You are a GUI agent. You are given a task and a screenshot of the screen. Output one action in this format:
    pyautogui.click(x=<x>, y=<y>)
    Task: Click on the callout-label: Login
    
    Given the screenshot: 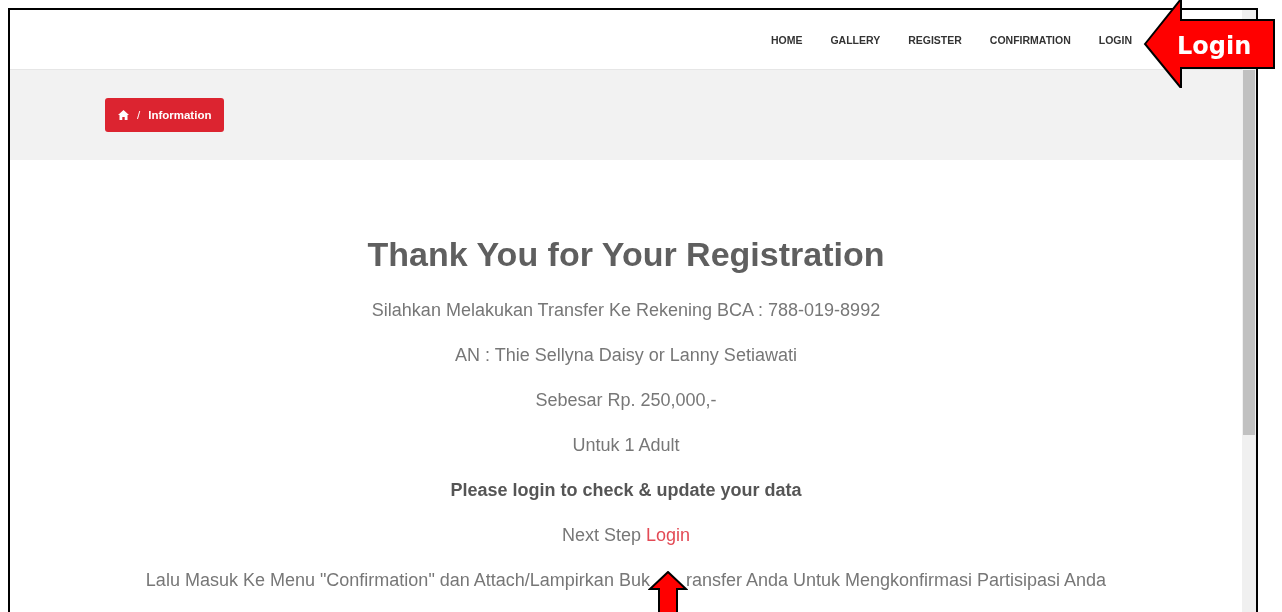 What is the action you would take?
    pyautogui.click(x=1214, y=46)
    